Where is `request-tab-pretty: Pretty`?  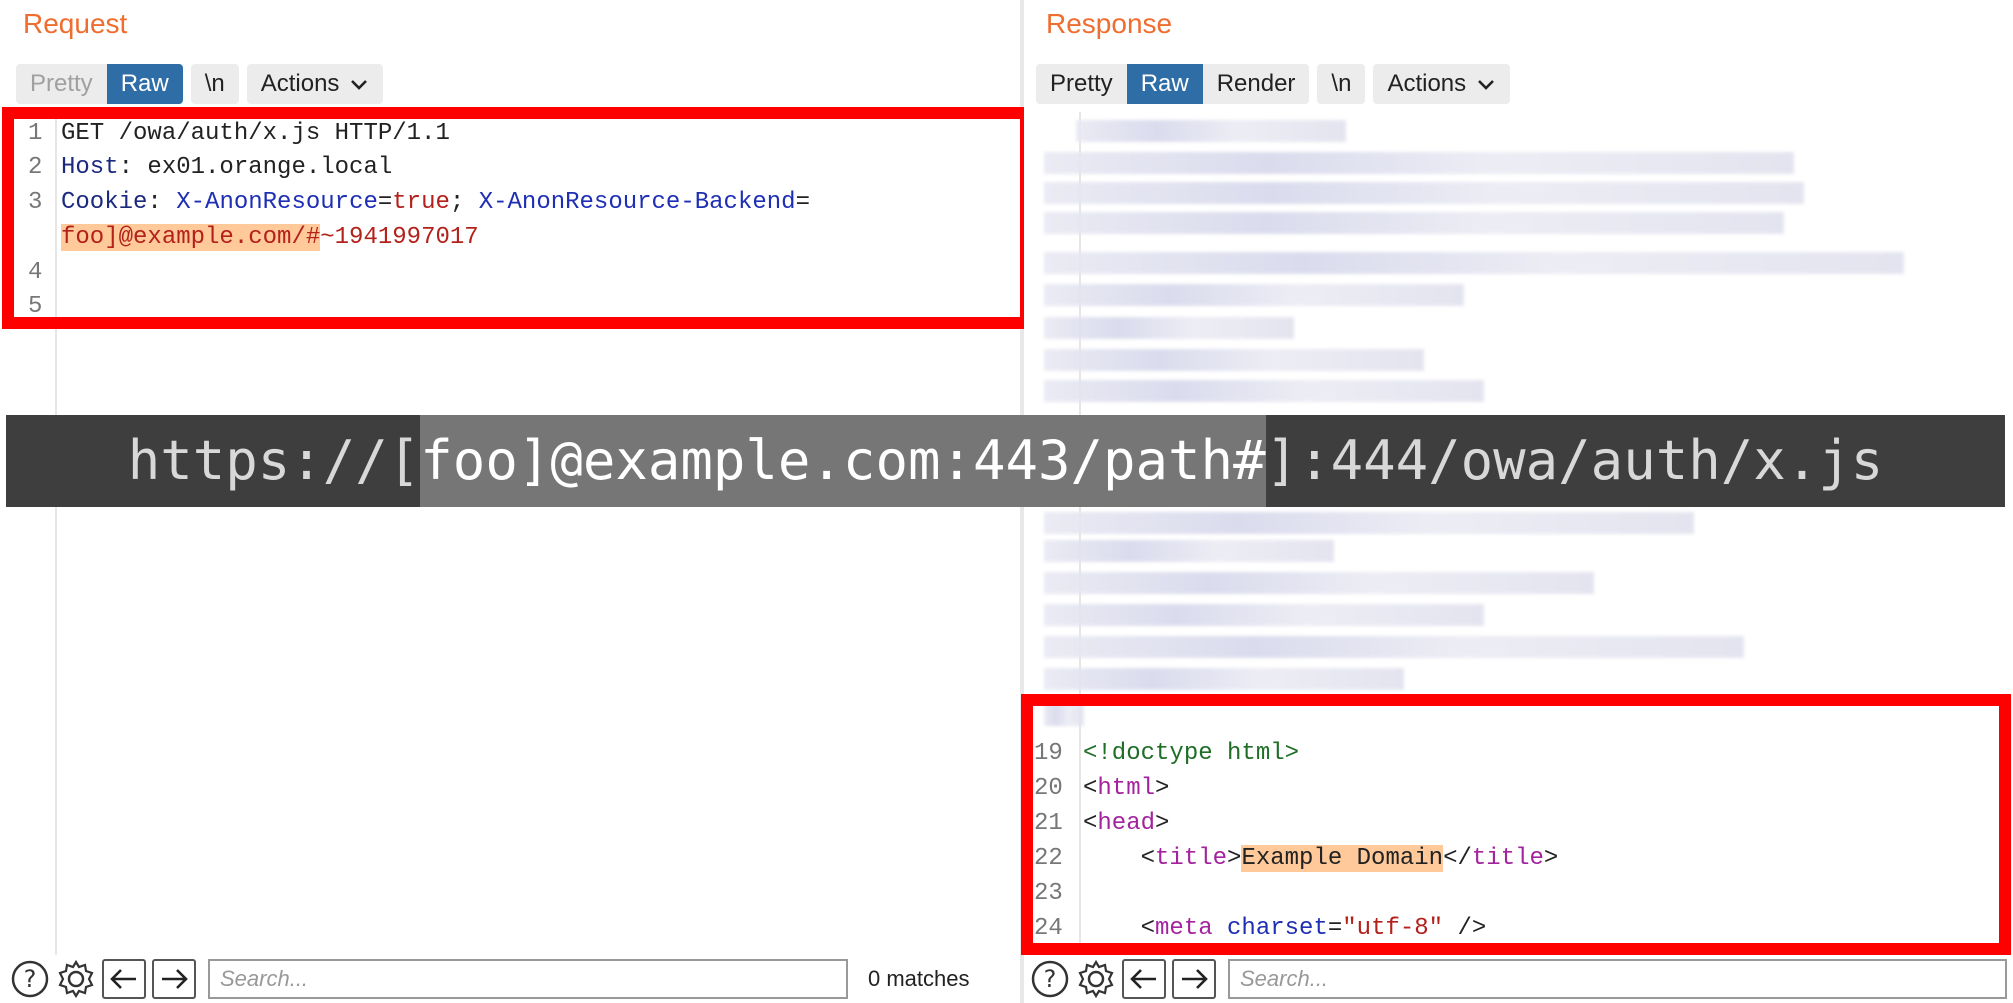
request-tab-pretty: Pretty is located at coordinates (61, 84).